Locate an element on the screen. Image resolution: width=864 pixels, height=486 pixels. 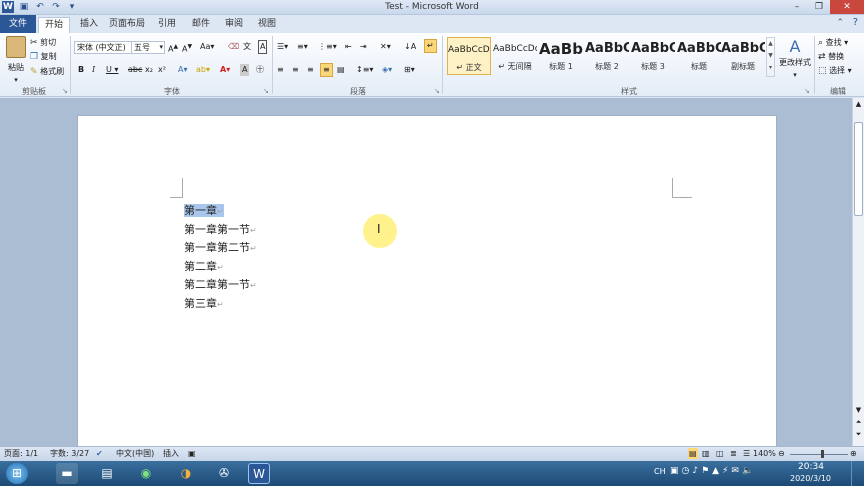
macro-icon: ▣ is located at coordinates (192, 454).